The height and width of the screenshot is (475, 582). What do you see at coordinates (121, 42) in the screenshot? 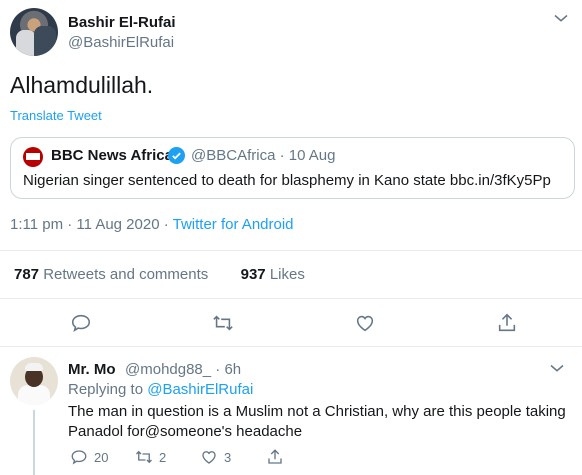
I see `author-handle: @BashirElRufai` at bounding box center [121, 42].